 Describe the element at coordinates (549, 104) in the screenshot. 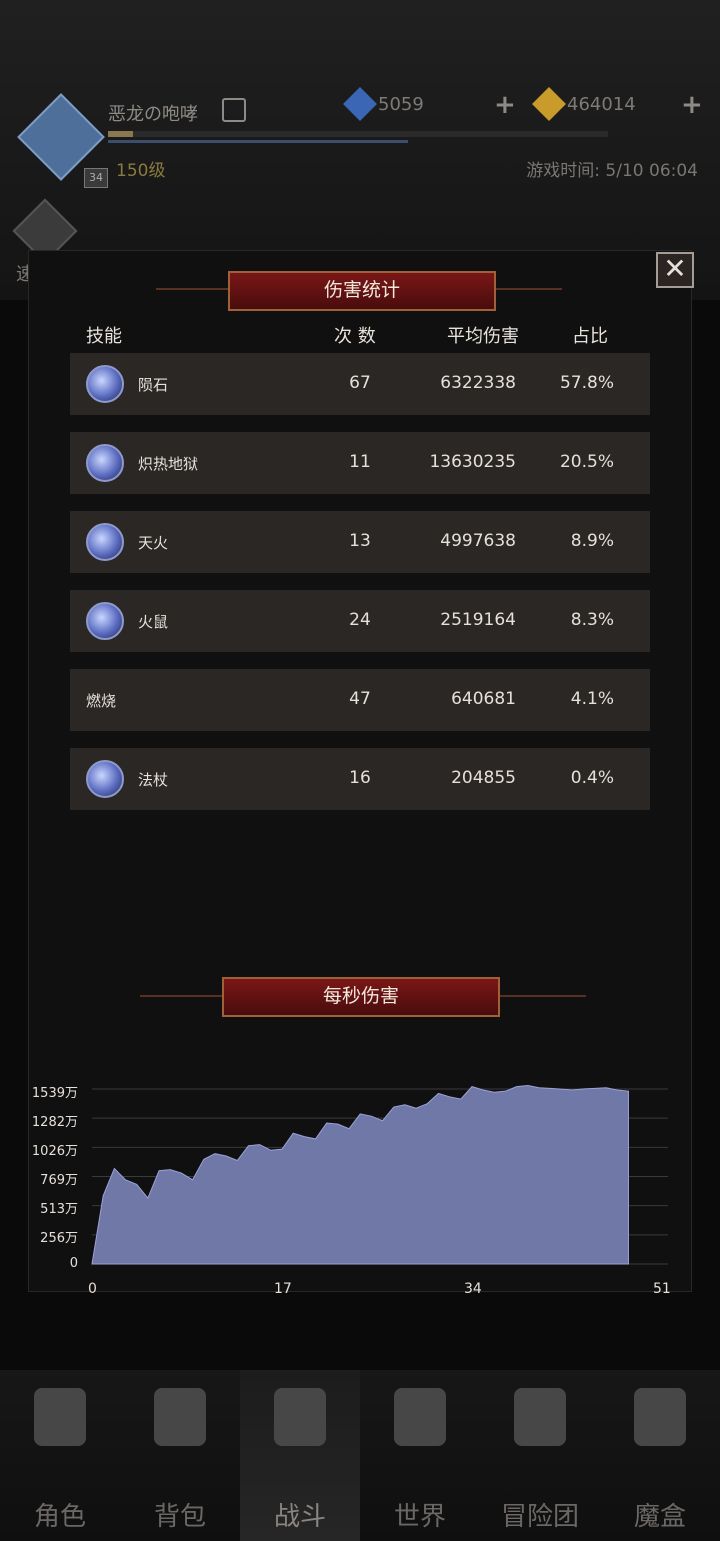

I see `gold-icon` at that location.